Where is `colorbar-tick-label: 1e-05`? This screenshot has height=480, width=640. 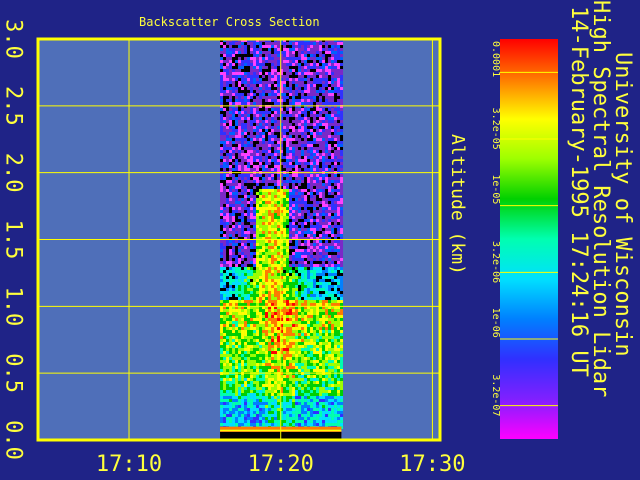 colorbar-tick-label: 1e-05 is located at coordinates (495, 189).